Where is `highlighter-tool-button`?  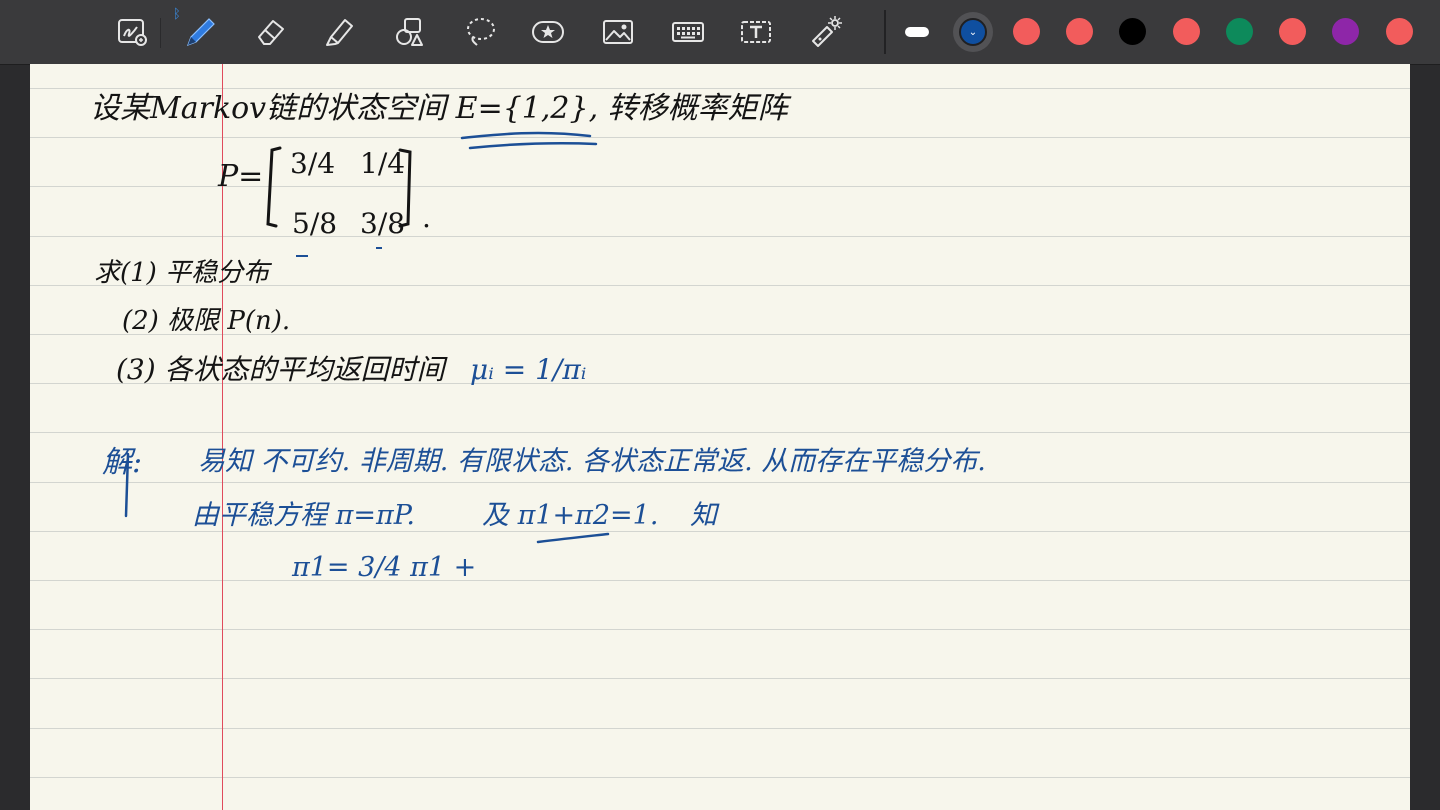 highlighter-tool-button is located at coordinates (340, 32).